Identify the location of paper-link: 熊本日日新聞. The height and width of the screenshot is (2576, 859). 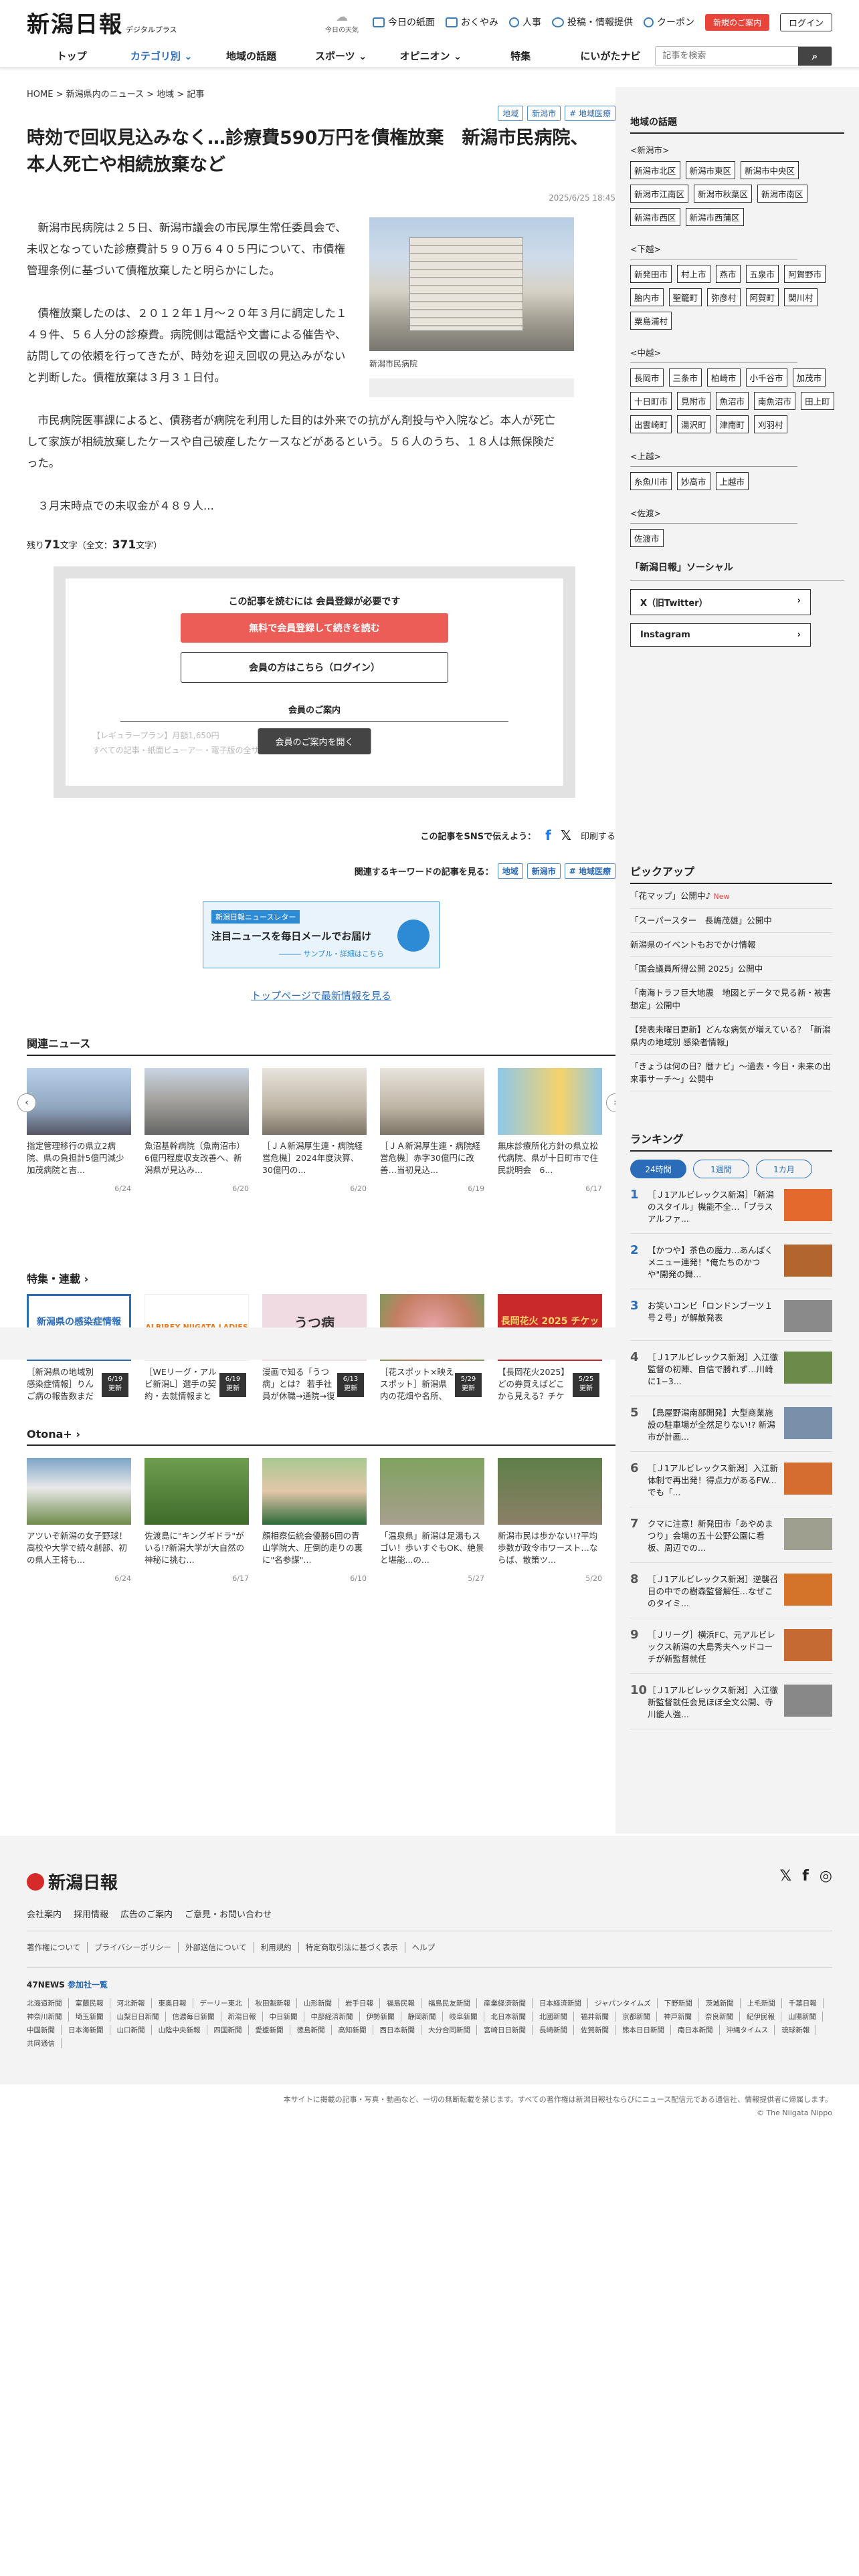
(646, 2030).